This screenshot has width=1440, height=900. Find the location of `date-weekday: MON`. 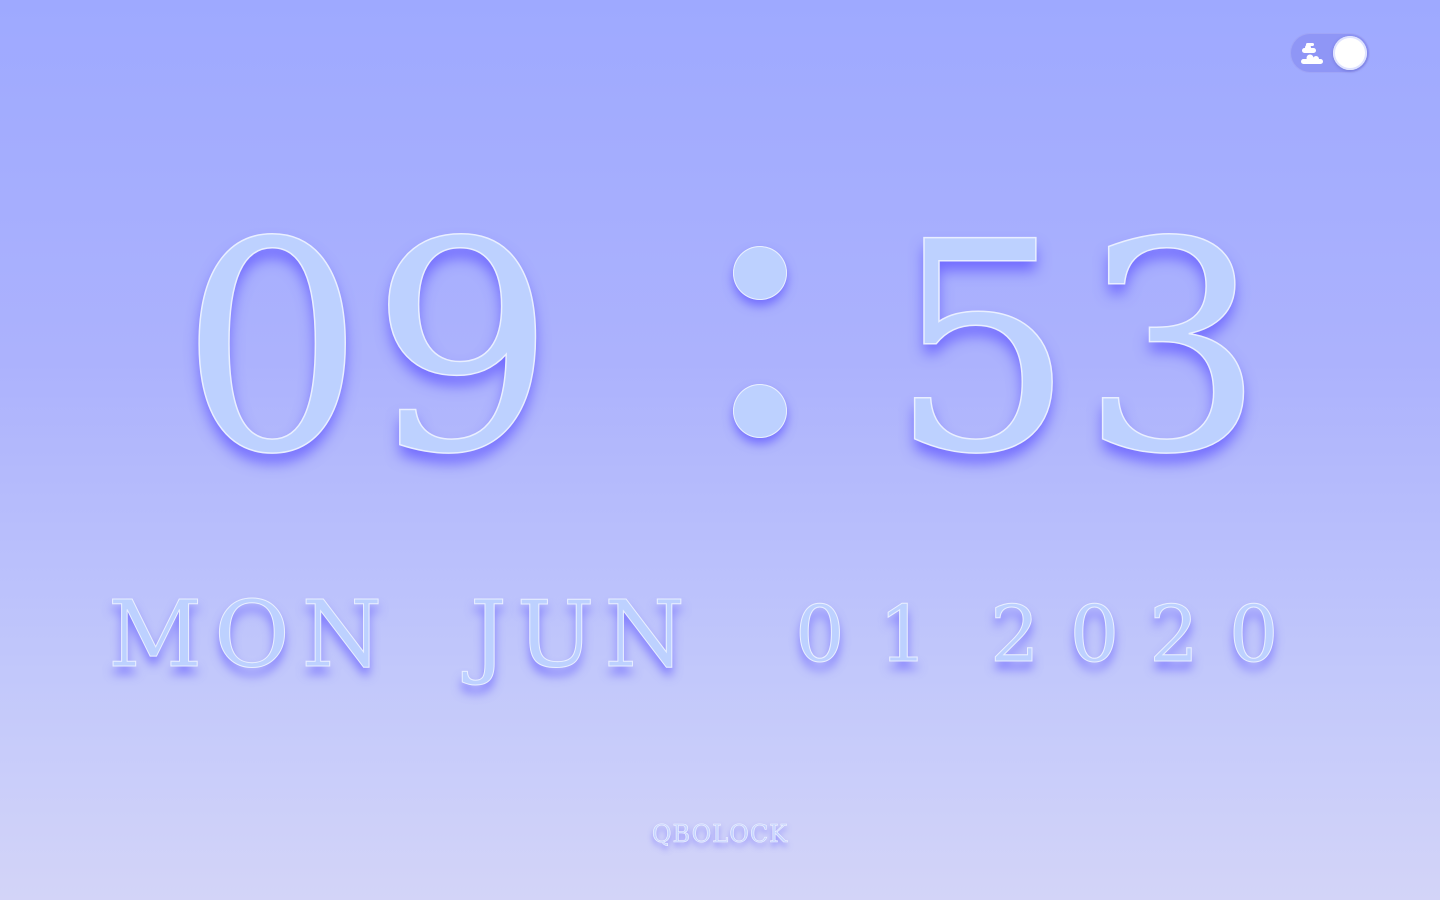

date-weekday: MON is located at coordinates (251, 635).